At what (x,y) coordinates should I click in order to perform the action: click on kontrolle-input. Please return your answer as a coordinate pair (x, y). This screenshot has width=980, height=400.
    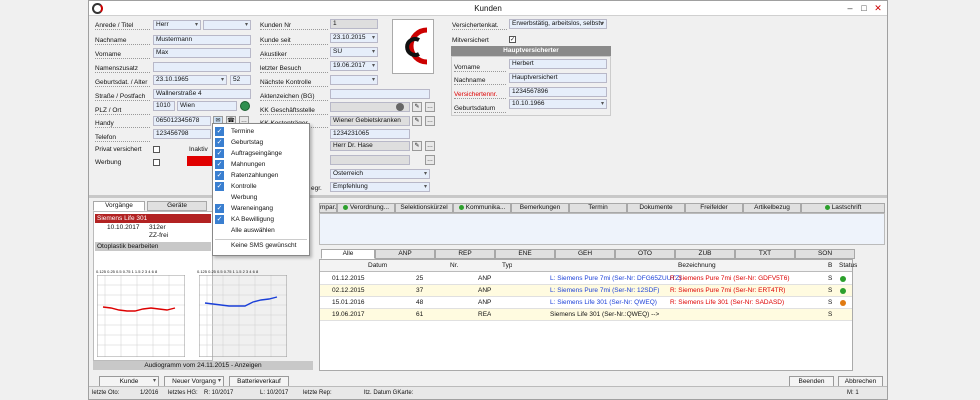
    Looking at the image, I should click on (354, 80).